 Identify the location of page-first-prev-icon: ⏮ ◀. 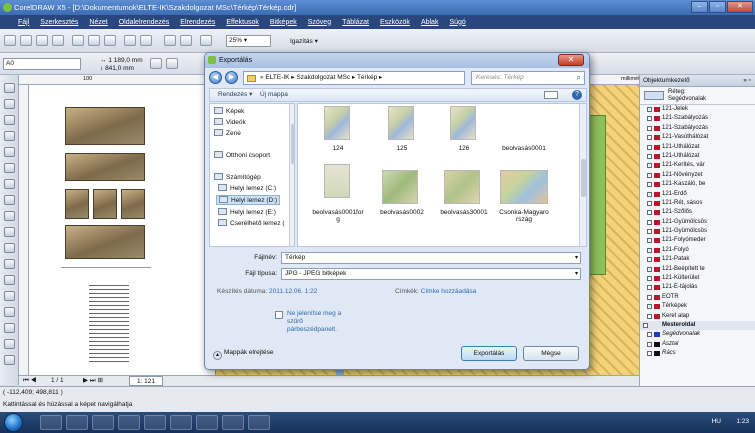
(29, 381).